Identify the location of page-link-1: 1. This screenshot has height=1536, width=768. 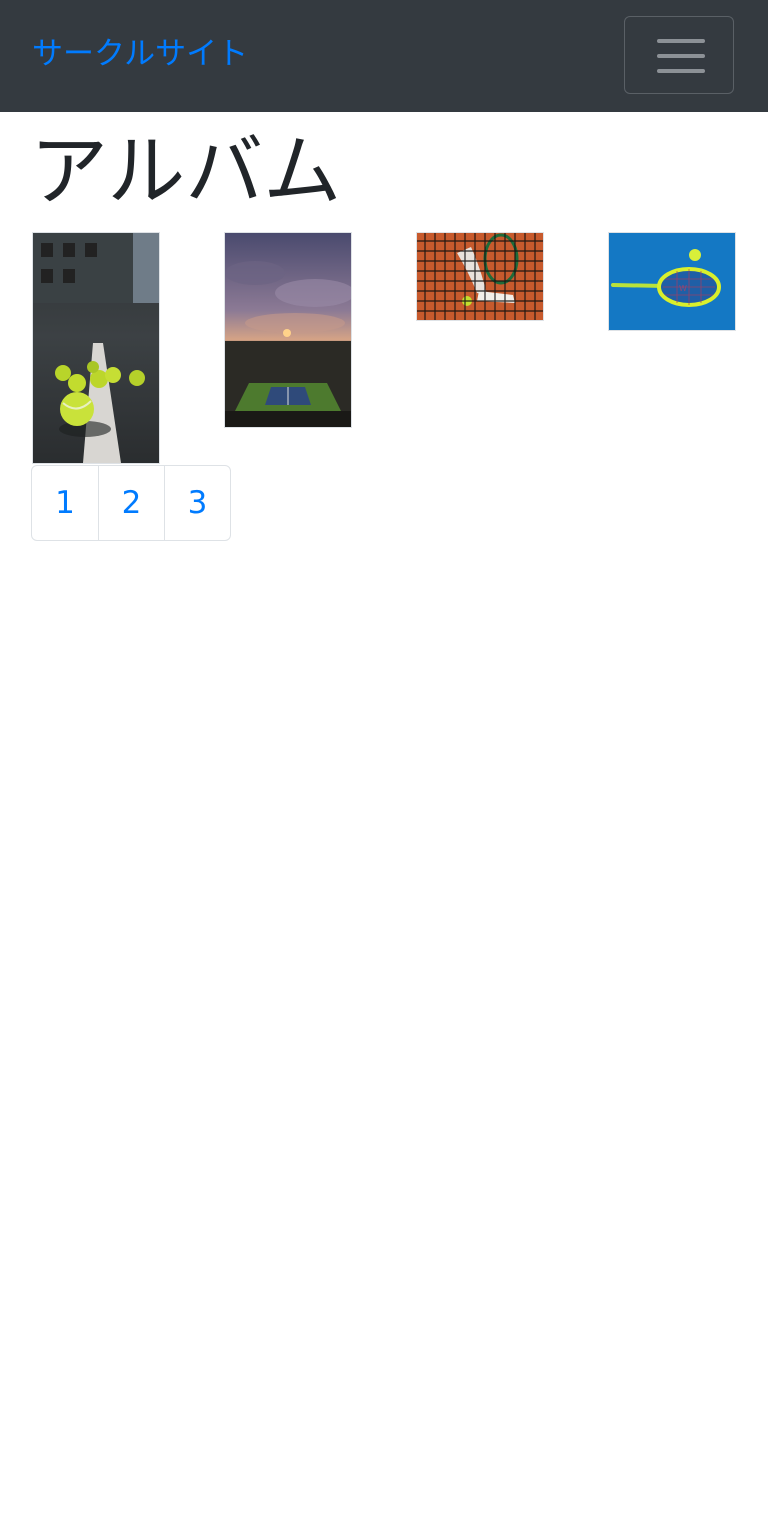
(65, 503).